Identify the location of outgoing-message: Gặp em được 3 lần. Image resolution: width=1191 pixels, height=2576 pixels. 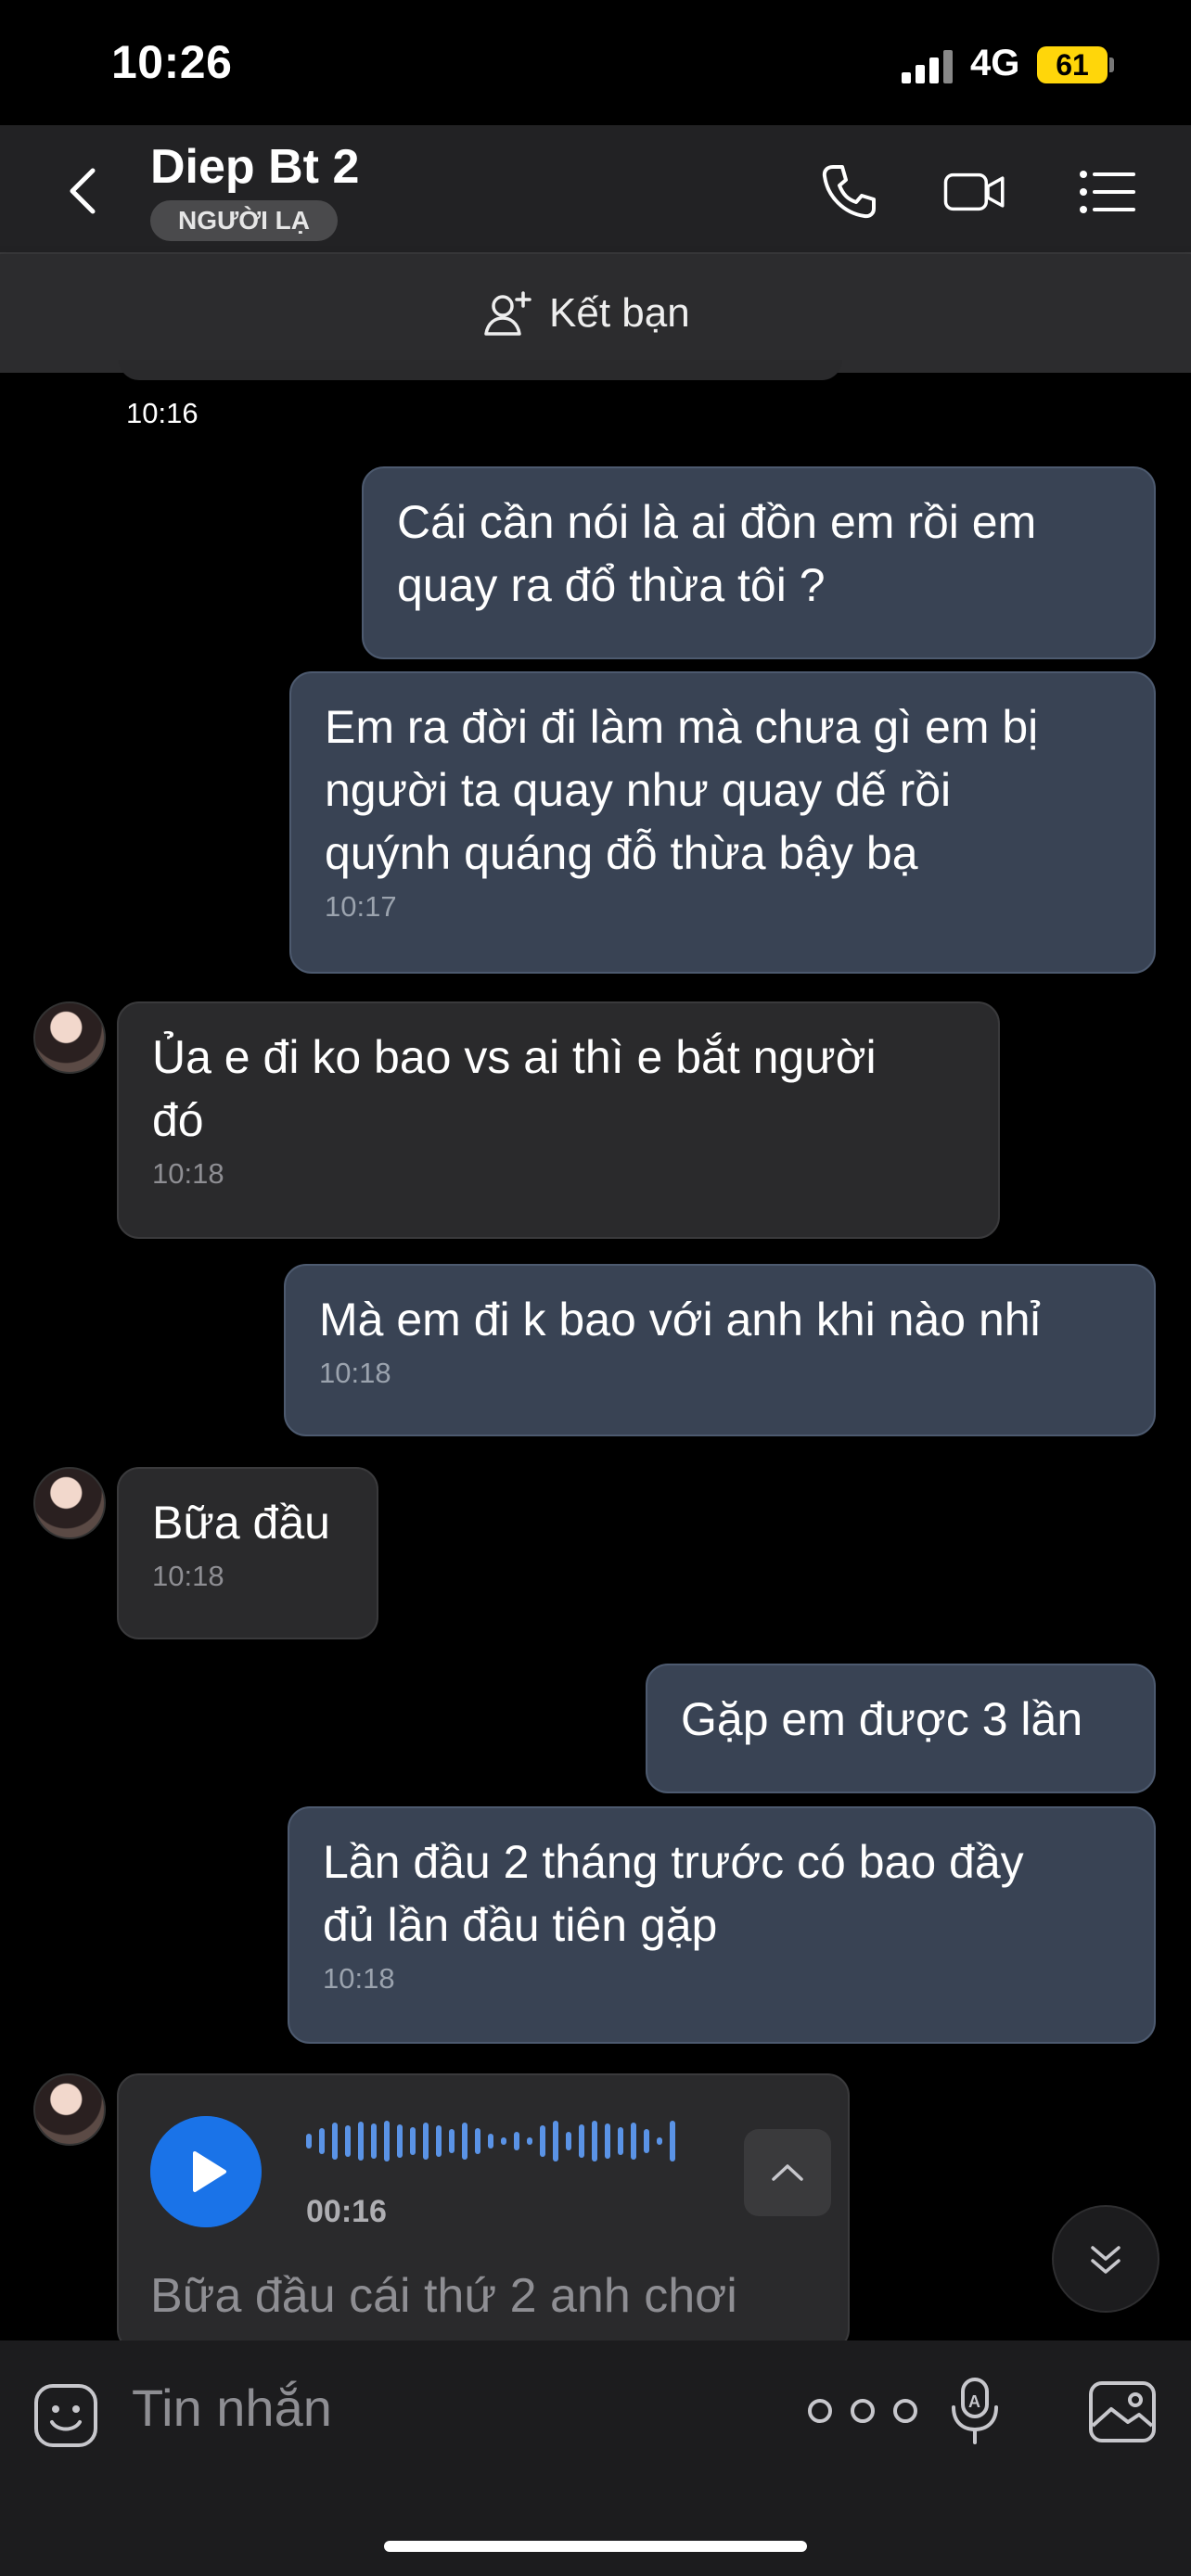
(901, 1728).